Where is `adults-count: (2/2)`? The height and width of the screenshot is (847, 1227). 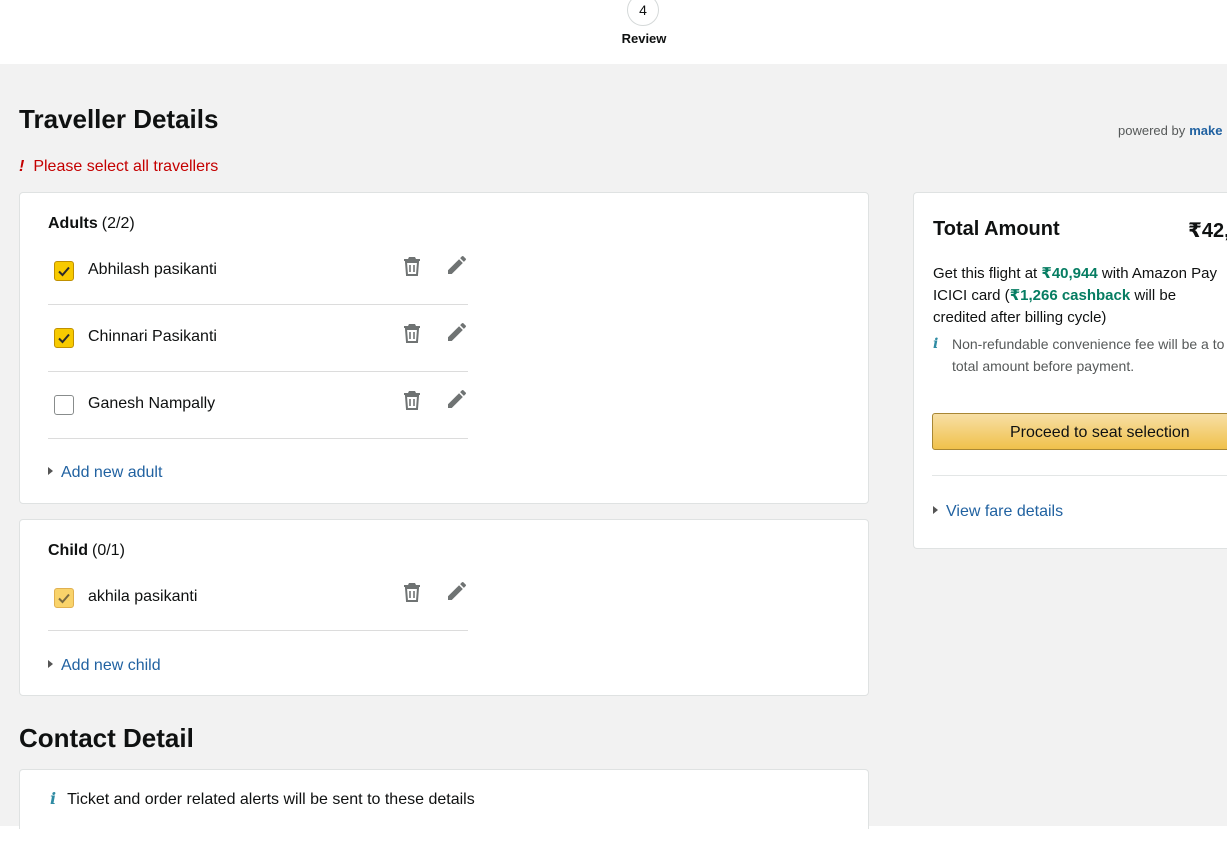 adults-count: (2/2) is located at coordinates (118, 223).